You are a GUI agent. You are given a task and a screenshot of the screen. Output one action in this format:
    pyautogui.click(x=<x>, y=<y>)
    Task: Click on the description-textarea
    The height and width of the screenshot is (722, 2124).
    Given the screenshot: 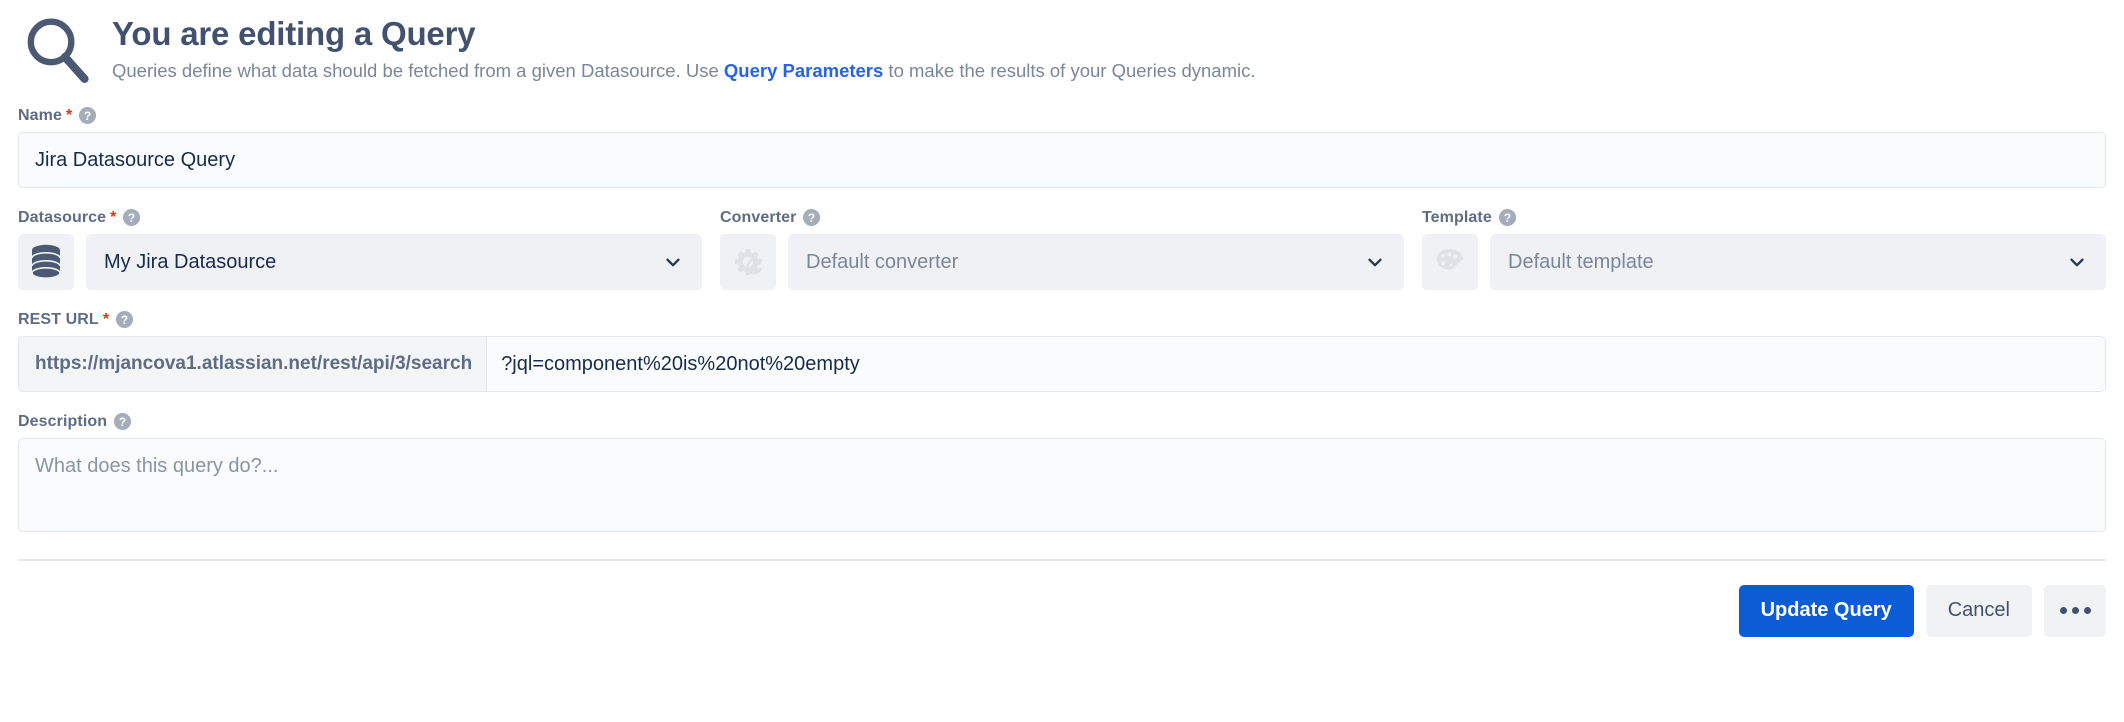 What is the action you would take?
    pyautogui.click(x=1062, y=485)
    